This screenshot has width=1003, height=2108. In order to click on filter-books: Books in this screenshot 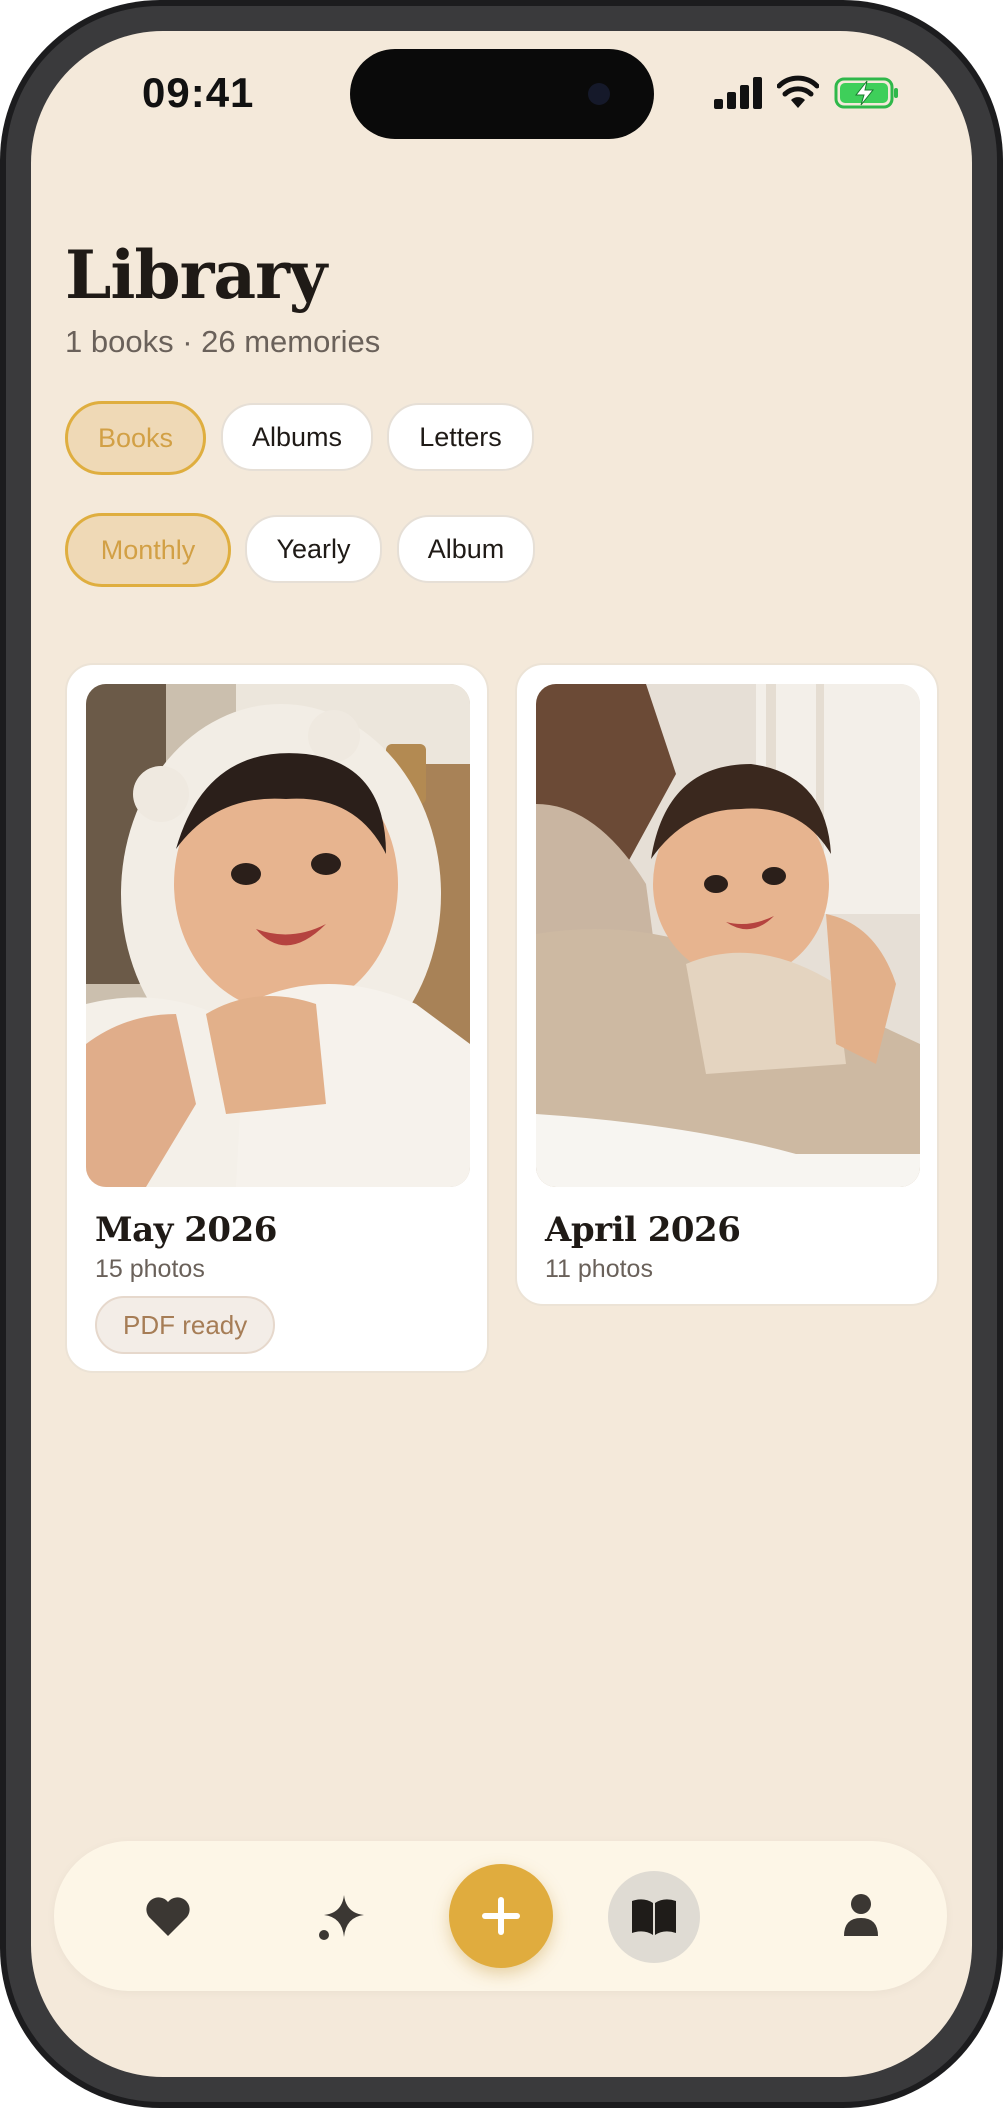, I will do `click(135, 438)`.